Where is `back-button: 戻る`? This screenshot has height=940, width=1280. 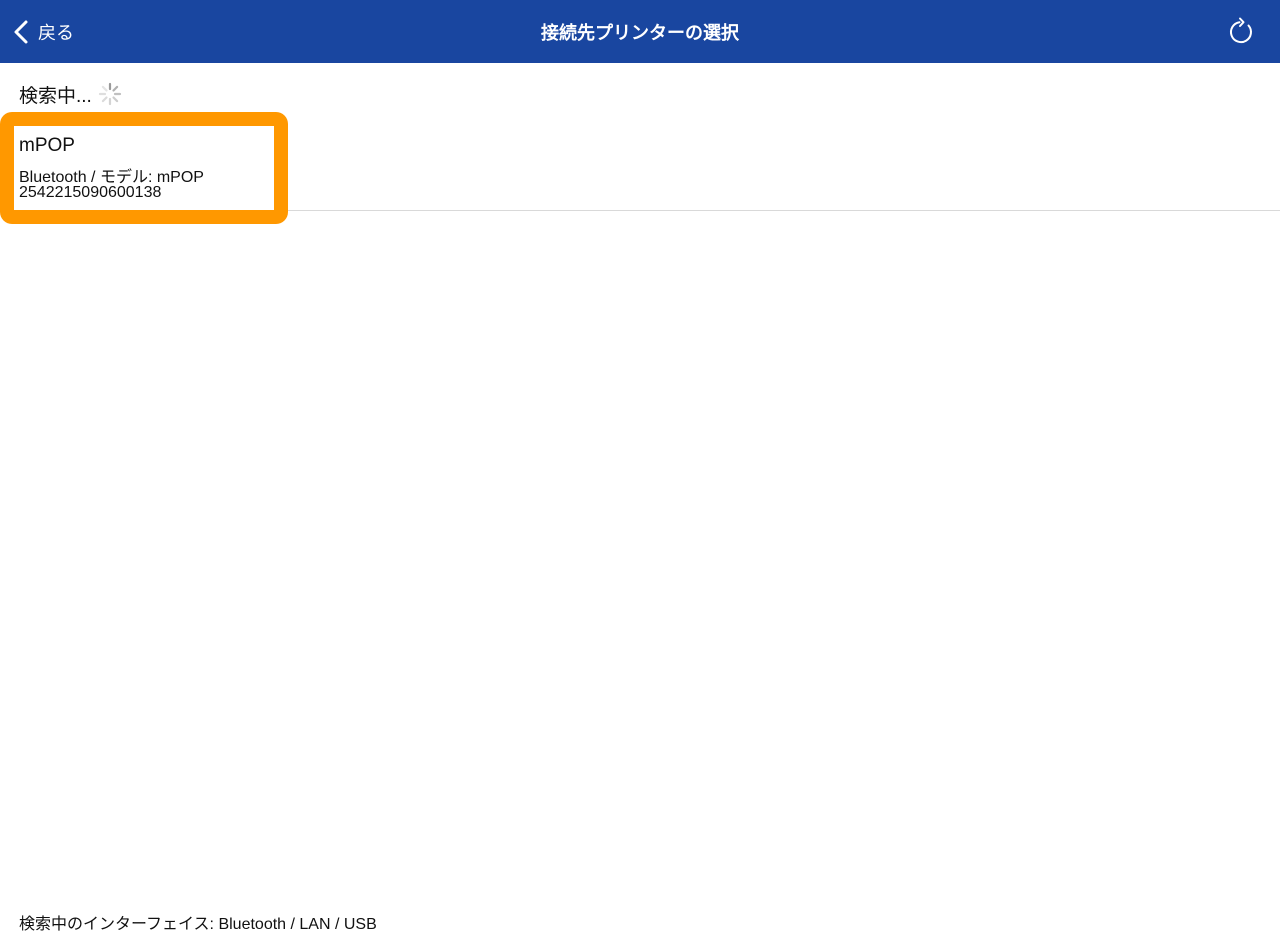
back-button: 戻る is located at coordinates (43, 32).